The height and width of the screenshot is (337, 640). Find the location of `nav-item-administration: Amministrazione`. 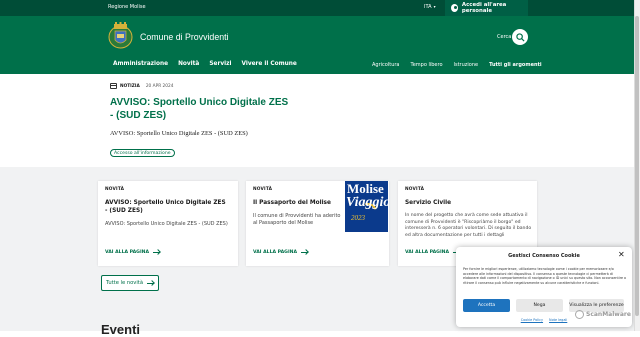

nav-item-administration: Amministrazione is located at coordinates (140, 64).